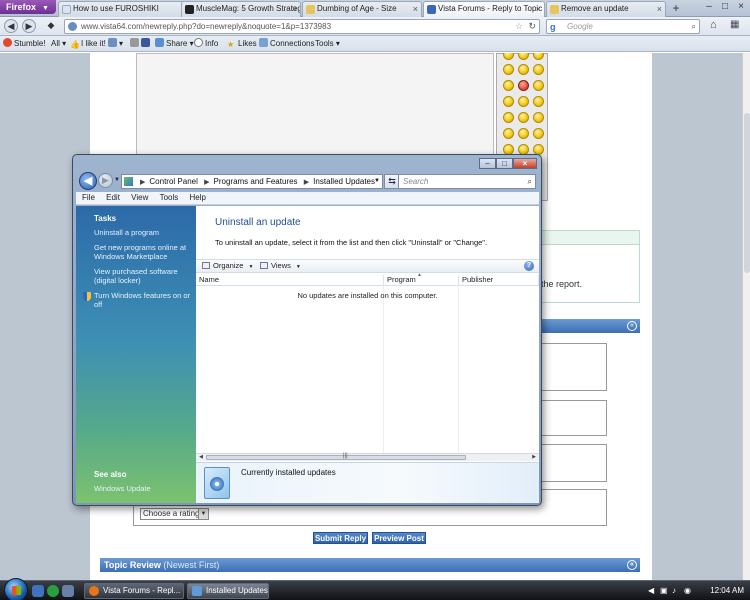 This screenshot has width=750, height=600. Describe the element at coordinates (24, 43) in the screenshot. I see `stumble-button: Stumble!` at that location.